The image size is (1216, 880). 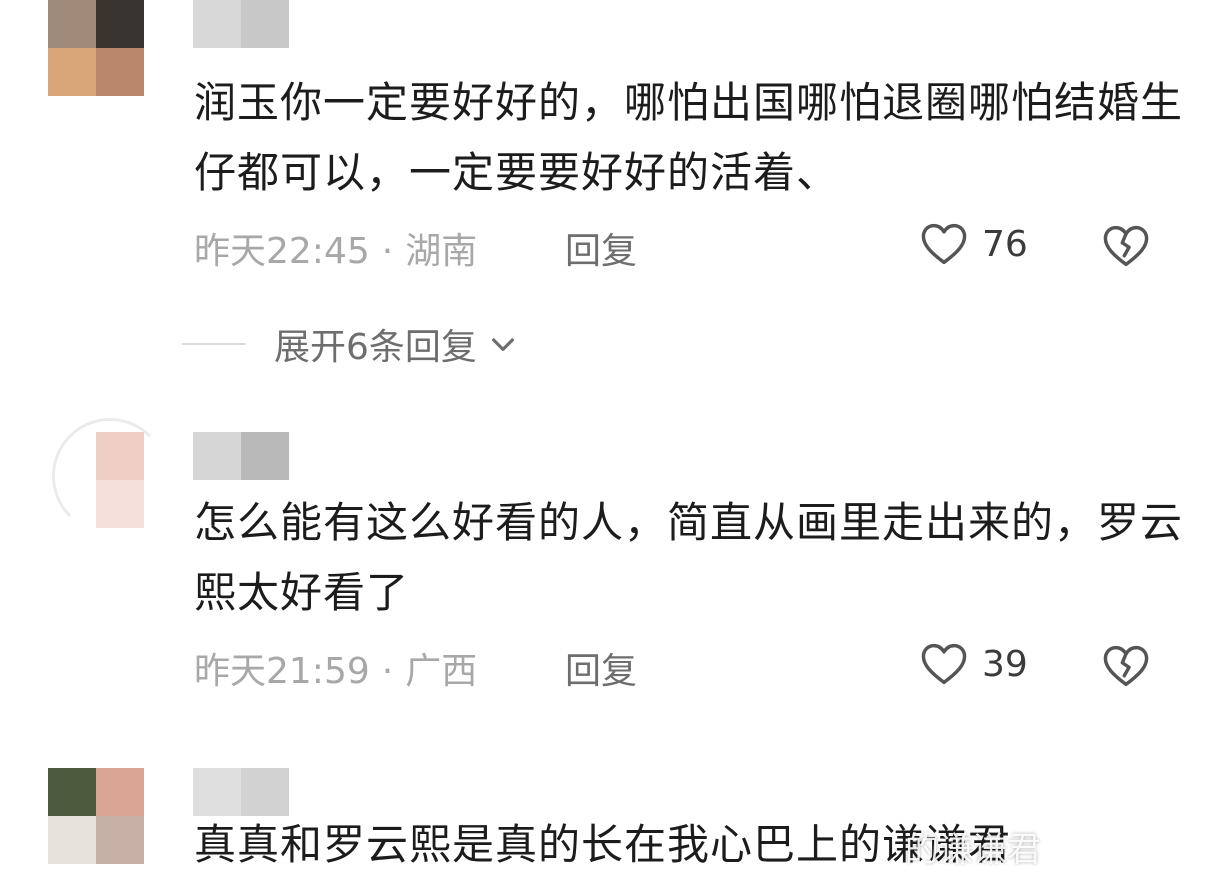 I want to click on avatar-outline, so click(x=110, y=476).